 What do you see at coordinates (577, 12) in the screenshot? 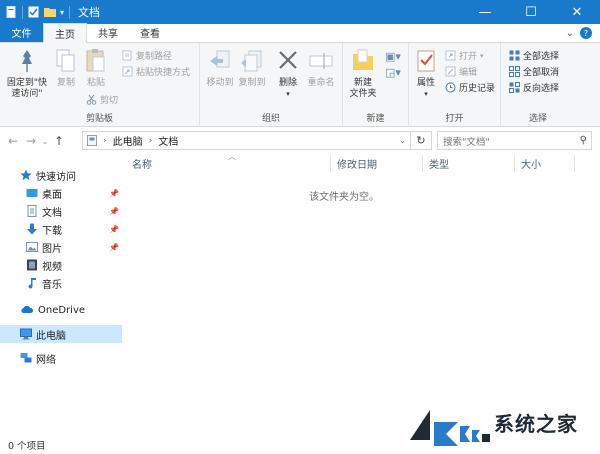
I see `close-button: ✕` at bounding box center [577, 12].